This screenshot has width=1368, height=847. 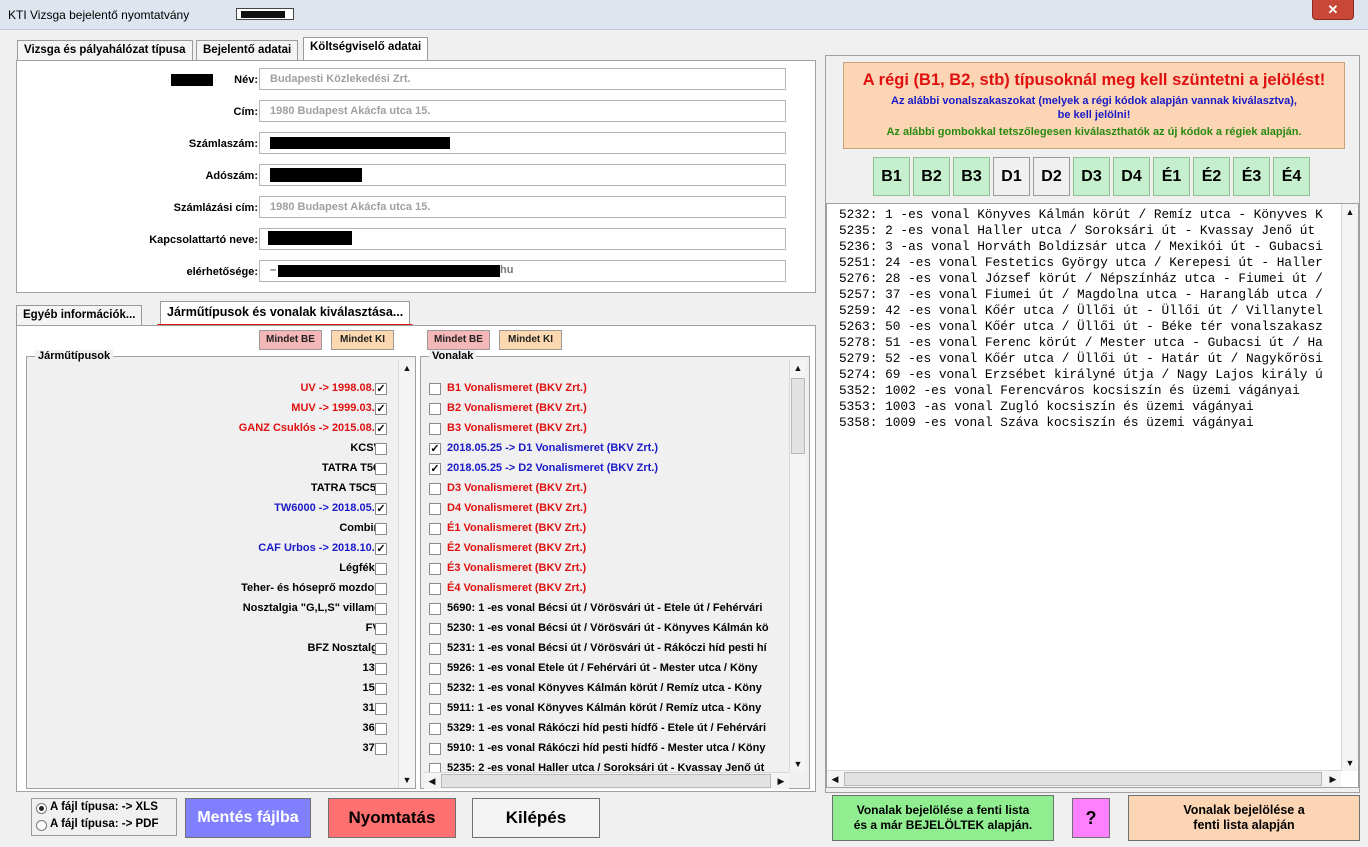 I want to click on result-hscrollbar: ◀ ▶, so click(x=1084, y=778).